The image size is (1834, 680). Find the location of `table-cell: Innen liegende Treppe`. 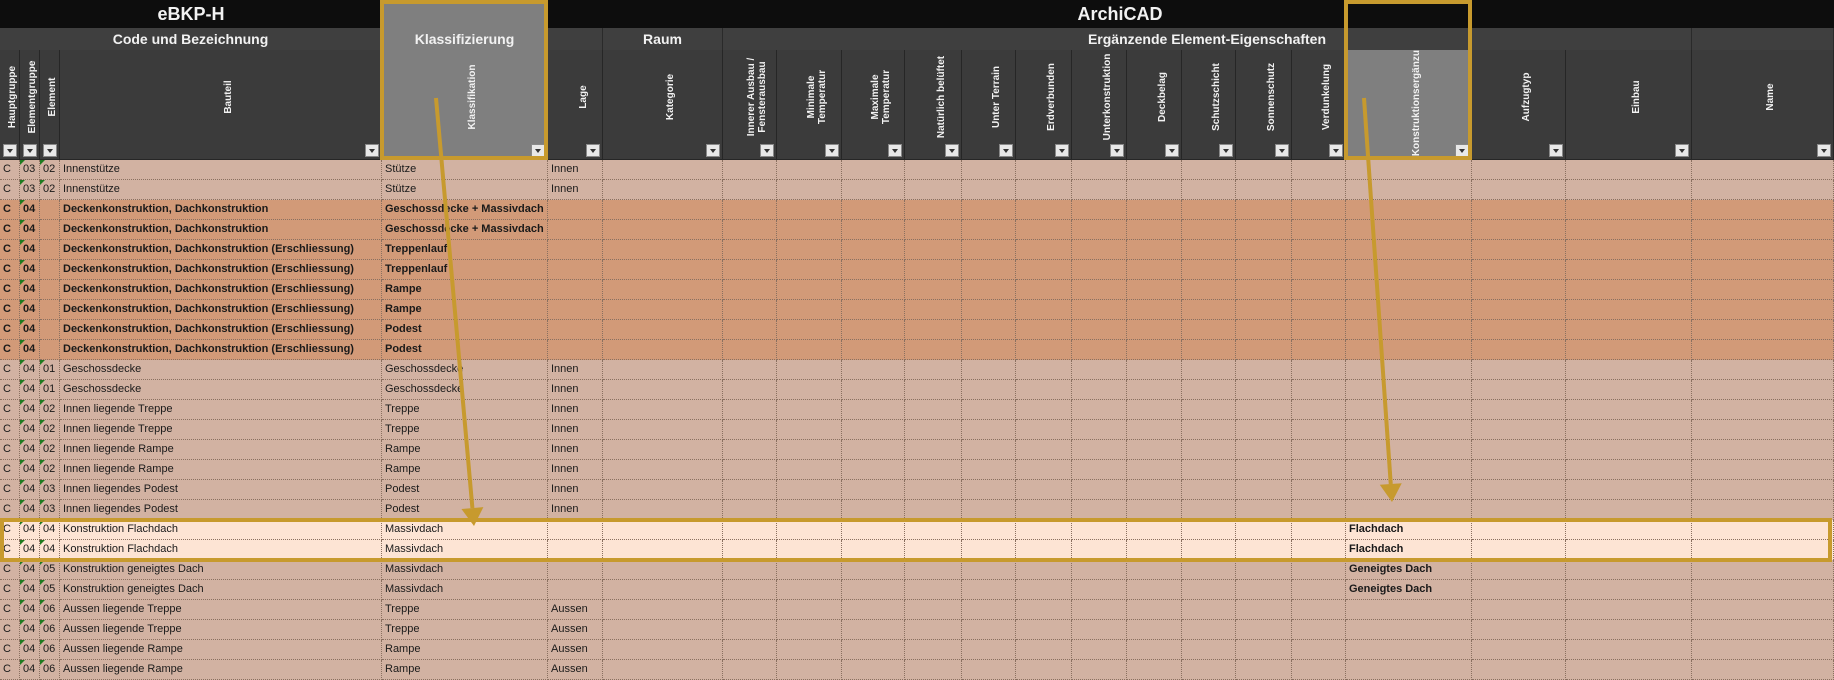

table-cell: Innen liegende Treppe is located at coordinates (221, 430).